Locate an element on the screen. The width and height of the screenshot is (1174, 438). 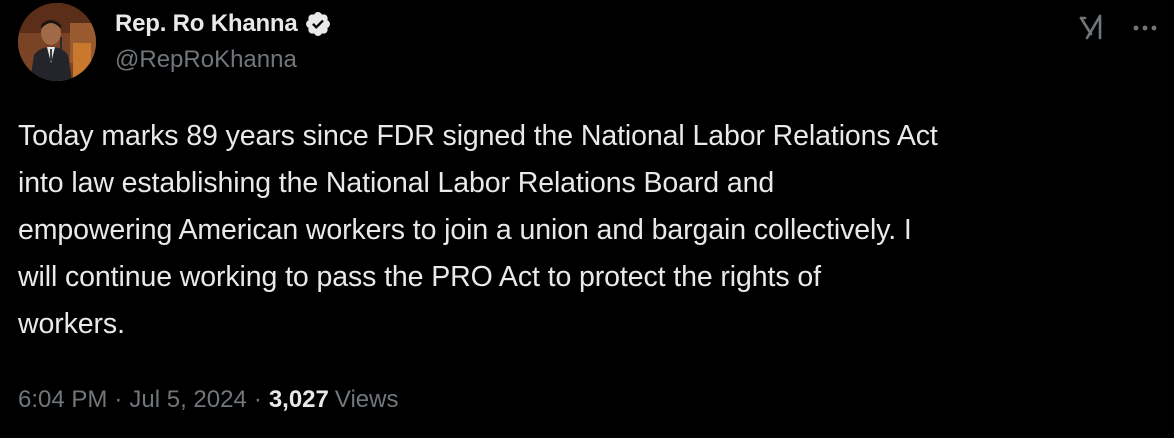
tweet-header: Rep. Ro Khanna @RepRoKhanna is located at coordinates (223, 40).